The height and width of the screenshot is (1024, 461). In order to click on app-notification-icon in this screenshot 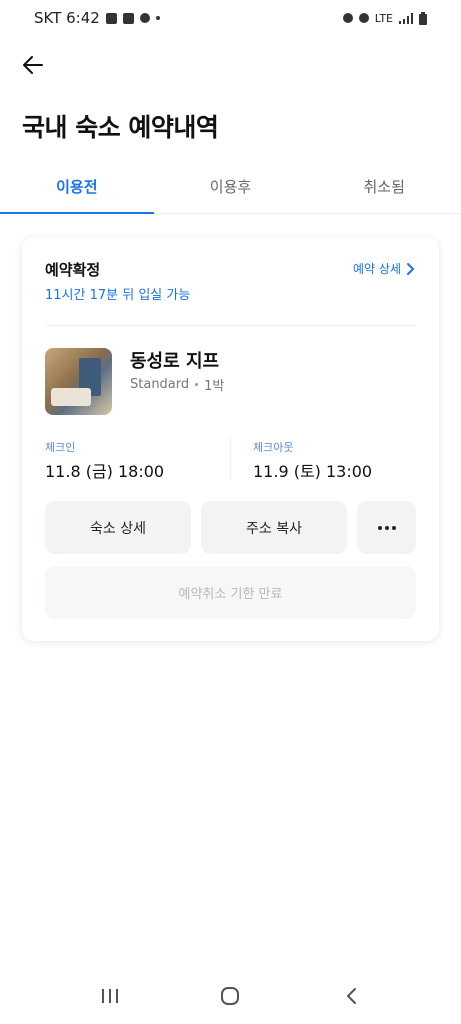, I will do `click(144, 18)`.